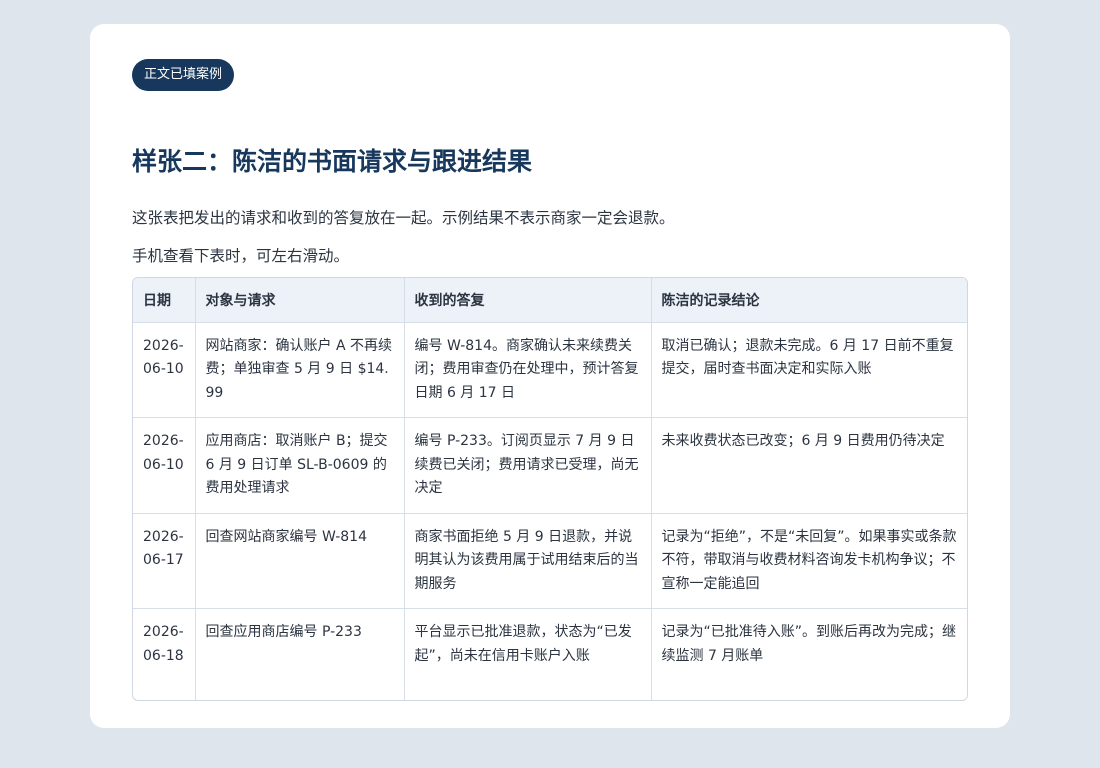 The image size is (1100, 768). What do you see at coordinates (528, 654) in the screenshot?
I see `cell-reply: 平台显示已批准退款，状态为“已发起”，尚未在信用卡账户入账` at bounding box center [528, 654].